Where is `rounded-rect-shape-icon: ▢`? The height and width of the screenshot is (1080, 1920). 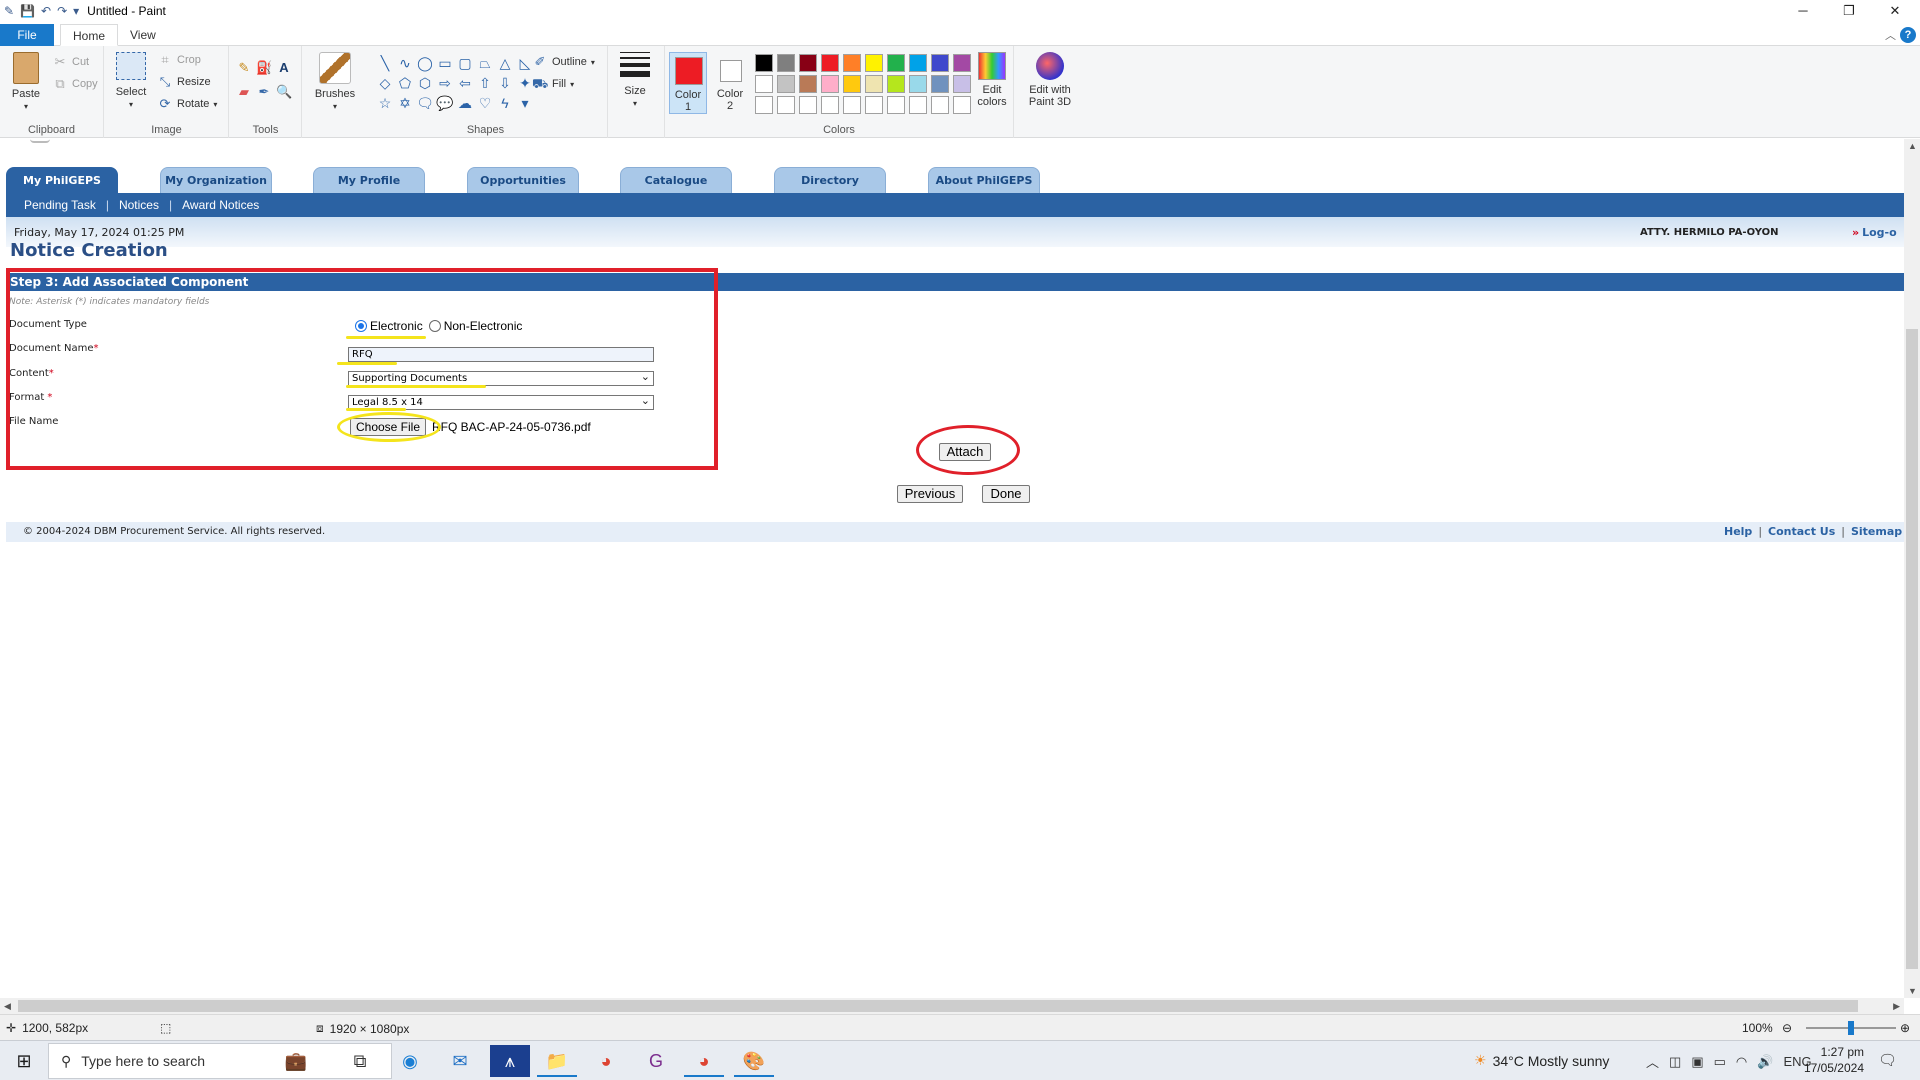
rounded-rect-shape-icon: ▢ is located at coordinates (465, 63).